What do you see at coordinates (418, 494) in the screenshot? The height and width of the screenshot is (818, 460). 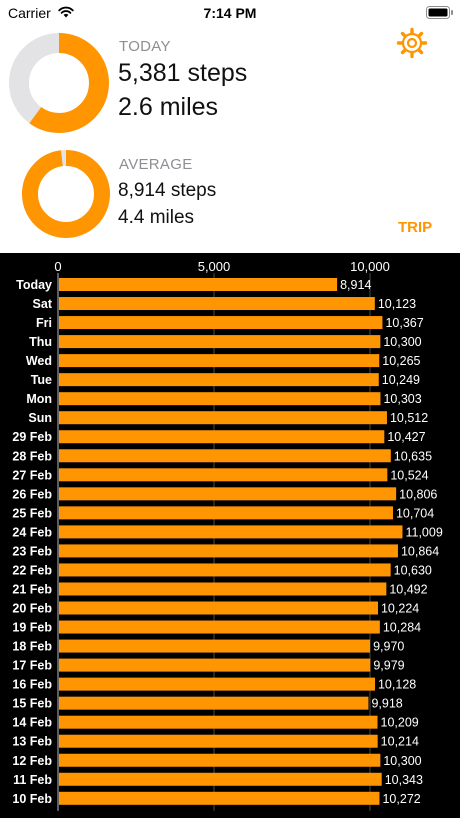 I see `data-label: 10,806` at bounding box center [418, 494].